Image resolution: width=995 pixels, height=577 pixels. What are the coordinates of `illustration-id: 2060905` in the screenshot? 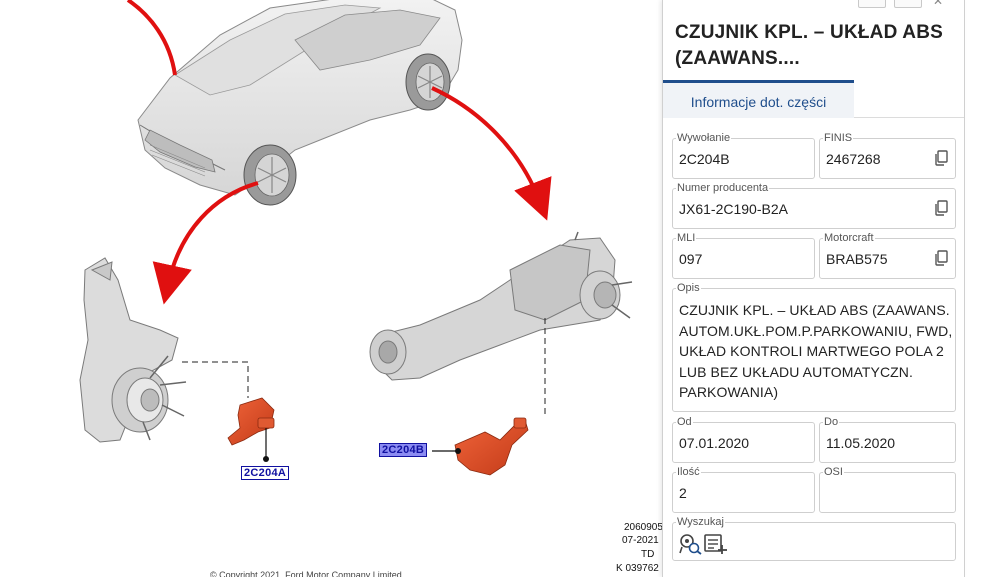 It's located at (643, 527).